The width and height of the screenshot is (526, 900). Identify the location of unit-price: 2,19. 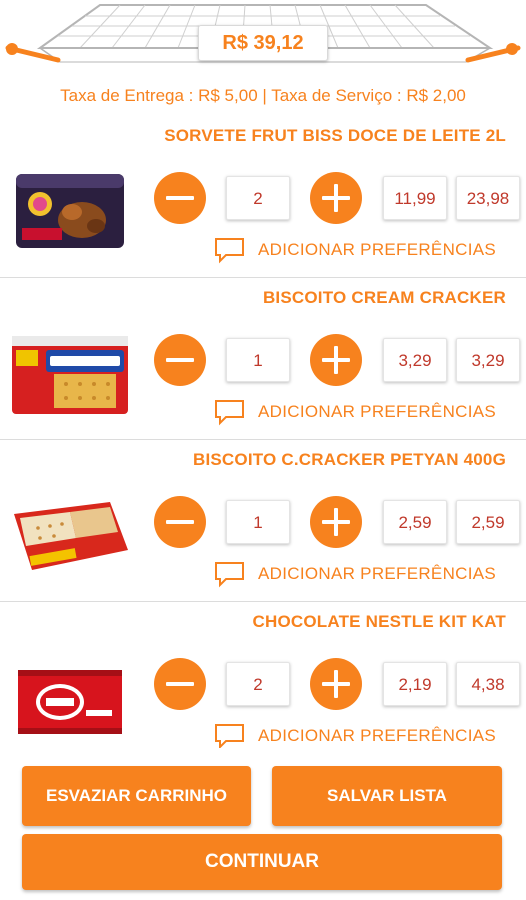
(415, 684).